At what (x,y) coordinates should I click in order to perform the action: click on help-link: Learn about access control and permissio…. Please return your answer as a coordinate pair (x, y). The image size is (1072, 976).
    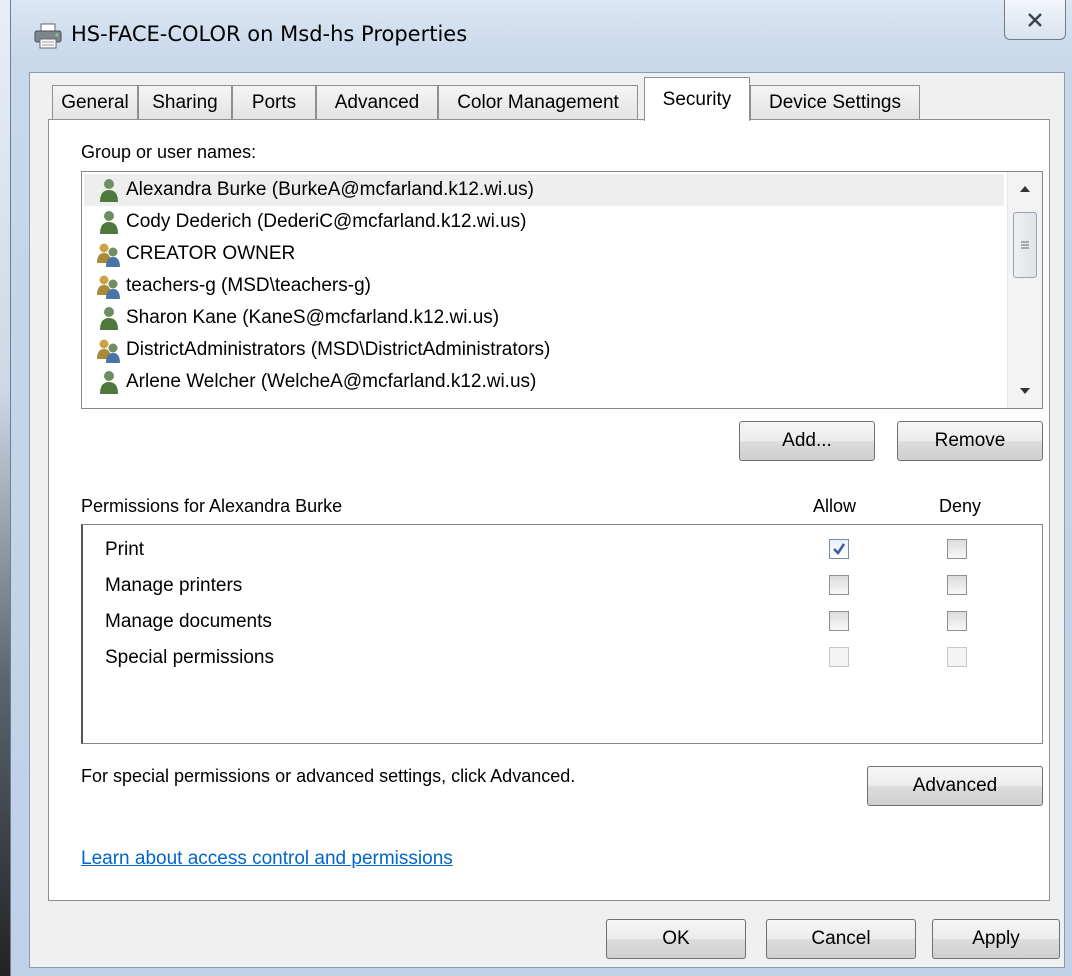
    Looking at the image, I should click on (267, 859).